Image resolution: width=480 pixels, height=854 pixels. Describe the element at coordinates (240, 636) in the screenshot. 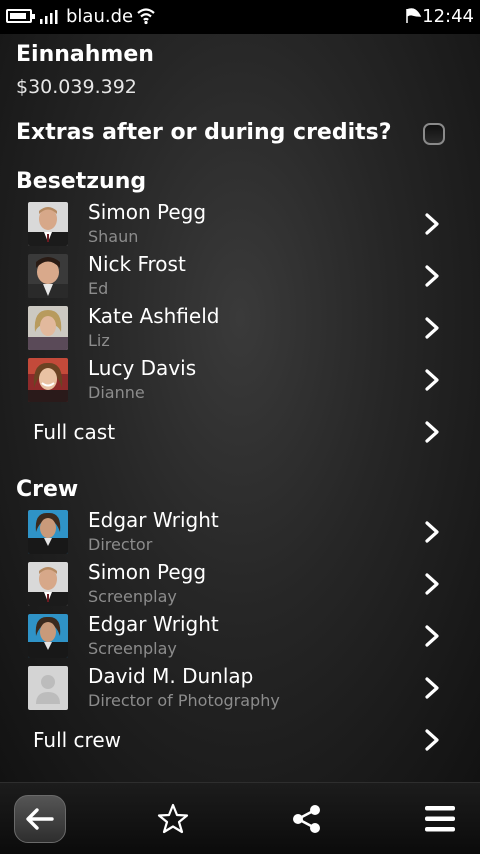

I see `crew-row-edgar-wright-screenplay: Edgar Wright Screenplay` at that location.